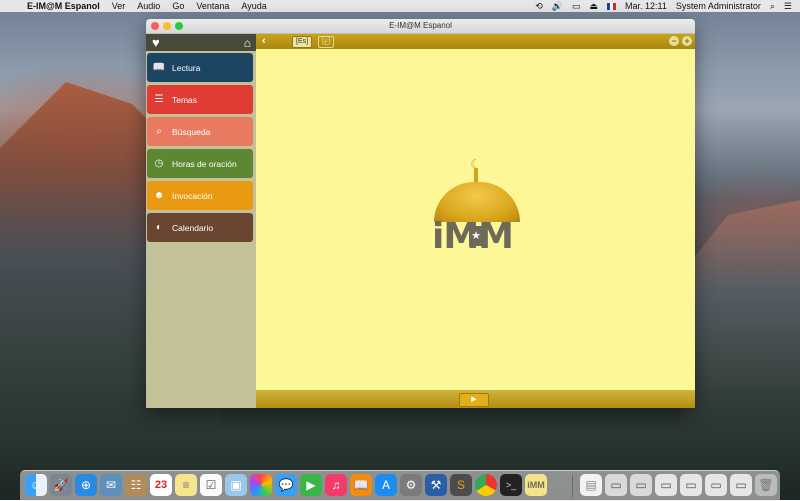 Image resolution: width=800 pixels, height=501 pixels. Describe the element at coordinates (191, 131) in the screenshot. I see `sidebar-item-label: Búsqueda` at that location.